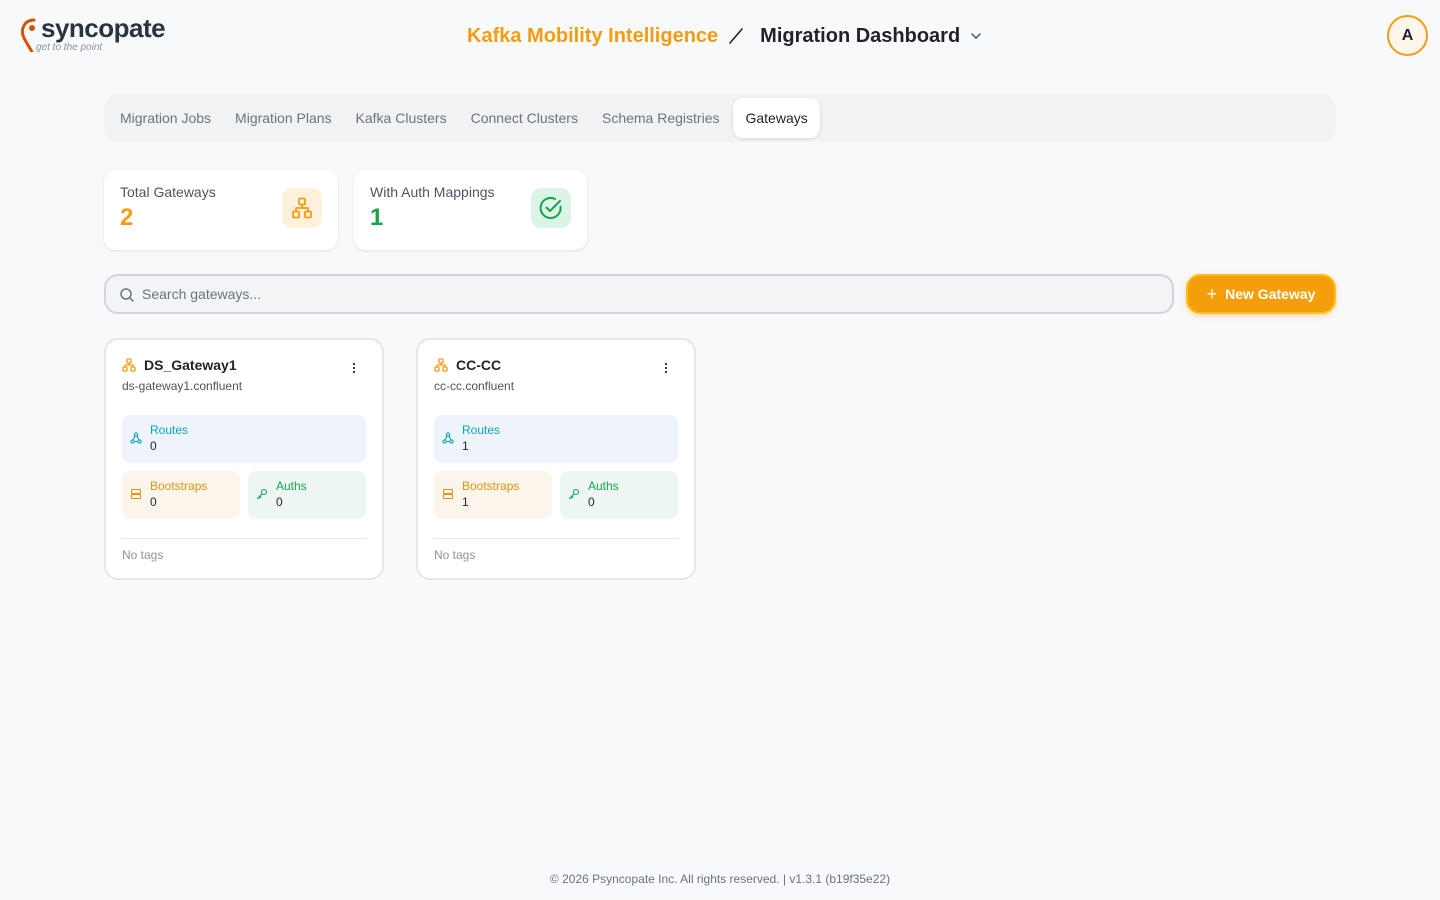  Describe the element at coordinates (432, 192) in the screenshot. I see `stat-label: With Auth Mappings` at that location.